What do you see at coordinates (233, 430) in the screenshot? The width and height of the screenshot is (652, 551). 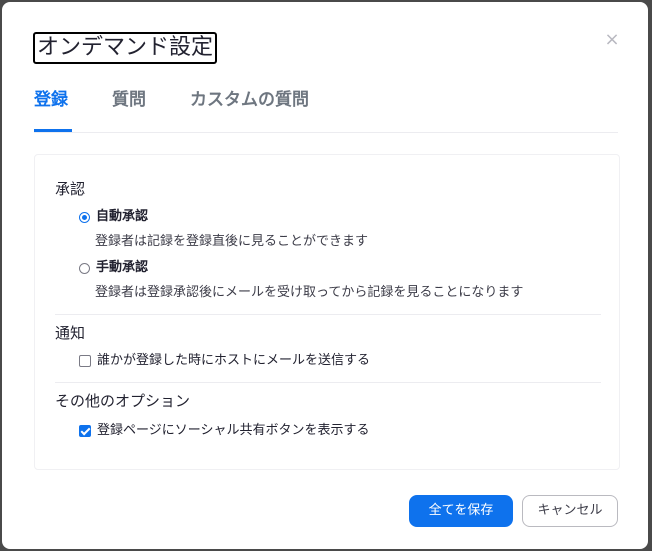 I see `social-share-label: 登録ページにソーシャル共有ボタンを表示する` at bounding box center [233, 430].